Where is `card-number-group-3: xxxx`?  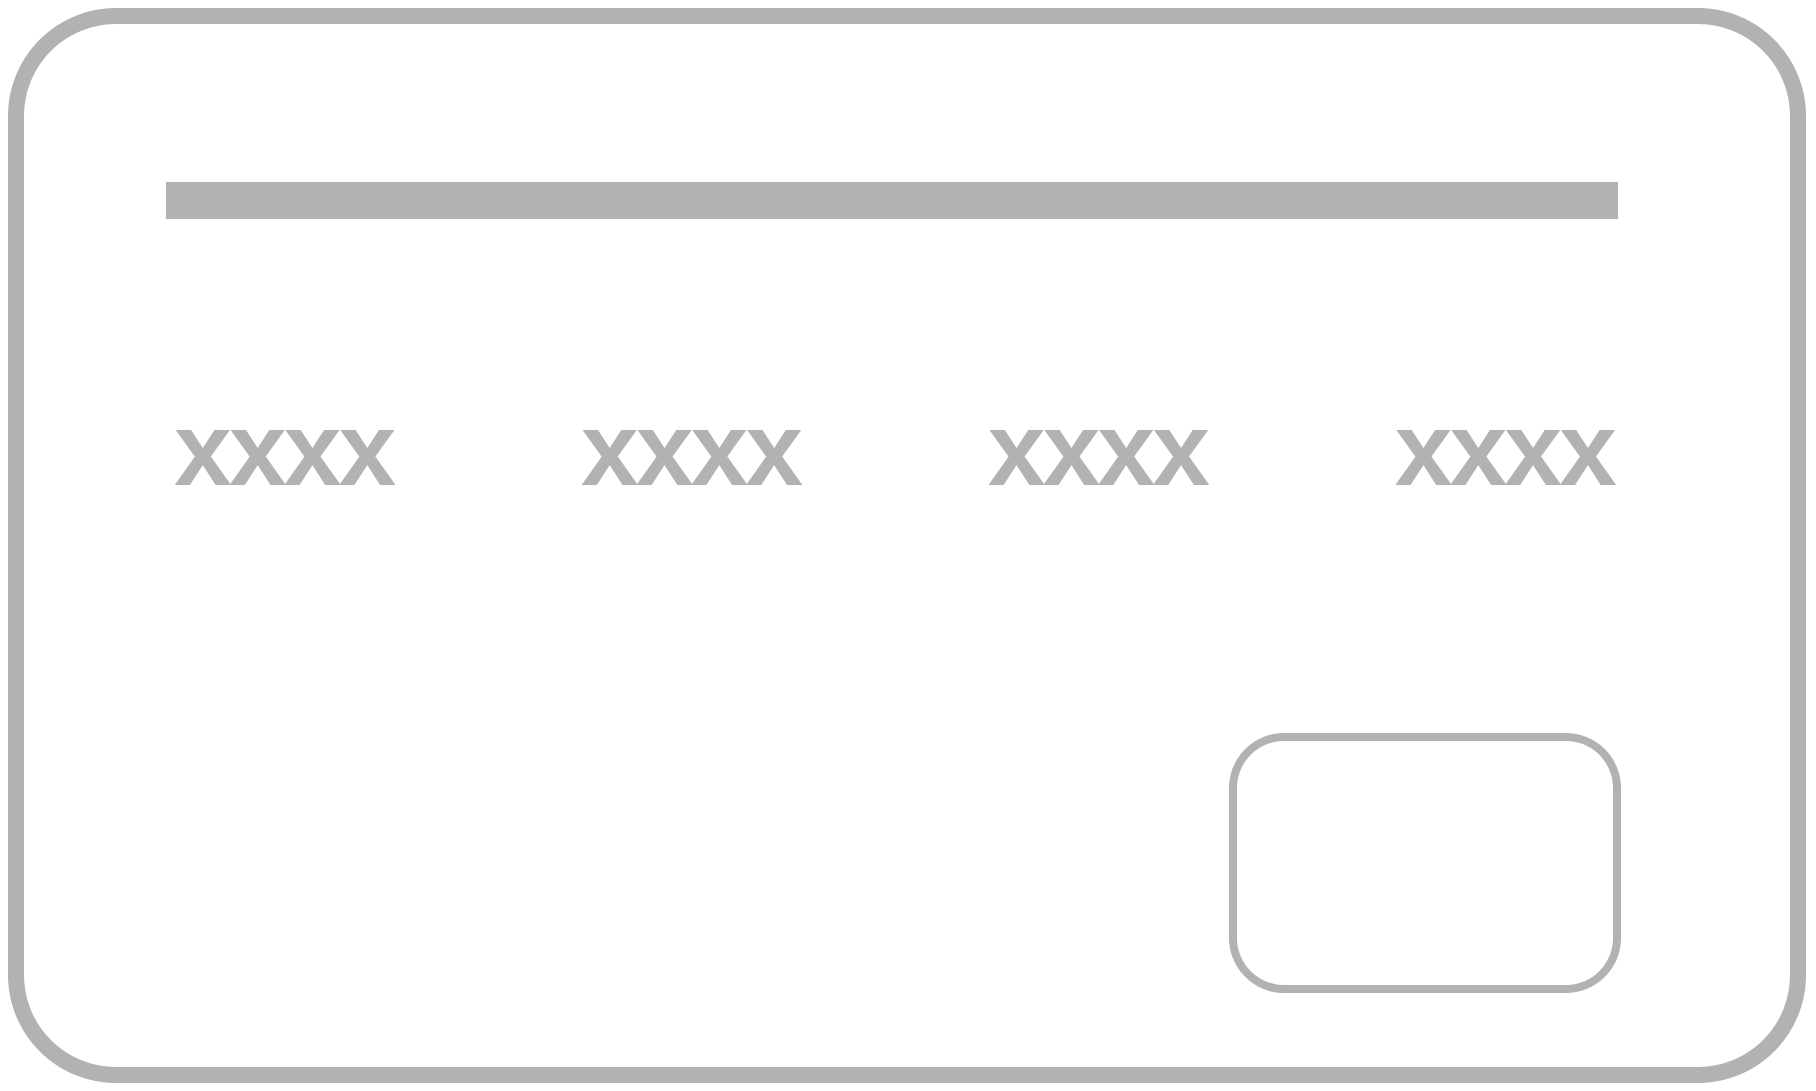 card-number-group-3: xxxx is located at coordinates (1098, 450).